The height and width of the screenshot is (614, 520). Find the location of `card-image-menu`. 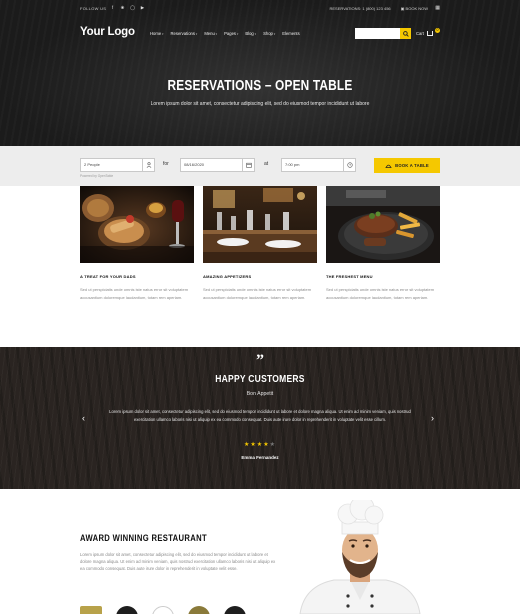

card-image-menu is located at coordinates (383, 224).